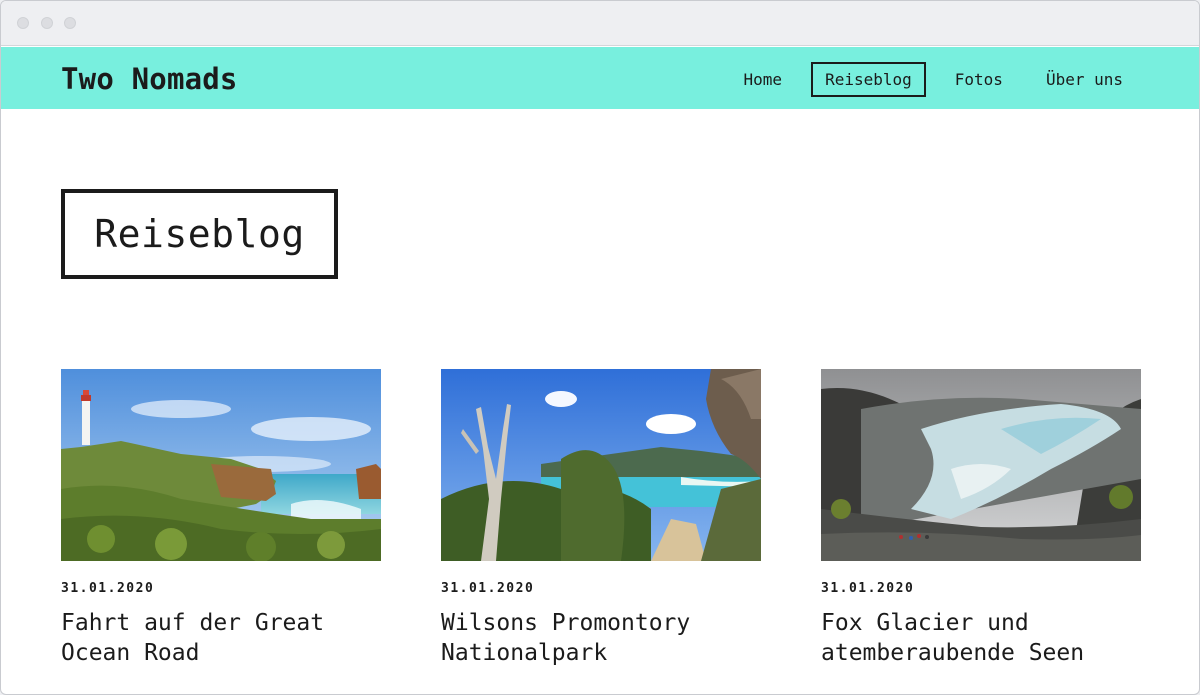  What do you see at coordinates (23, 23) in the screenshot?
I see `window-close-dot` at bounding box center [23, 23].